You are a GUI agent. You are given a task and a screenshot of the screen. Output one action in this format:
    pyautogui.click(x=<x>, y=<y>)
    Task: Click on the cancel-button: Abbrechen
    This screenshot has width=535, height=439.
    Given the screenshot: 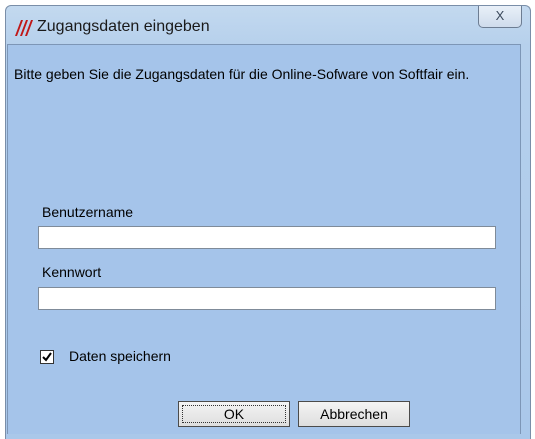 What is the action you would take?
    pyautogui.click(x=354, y=414)
    